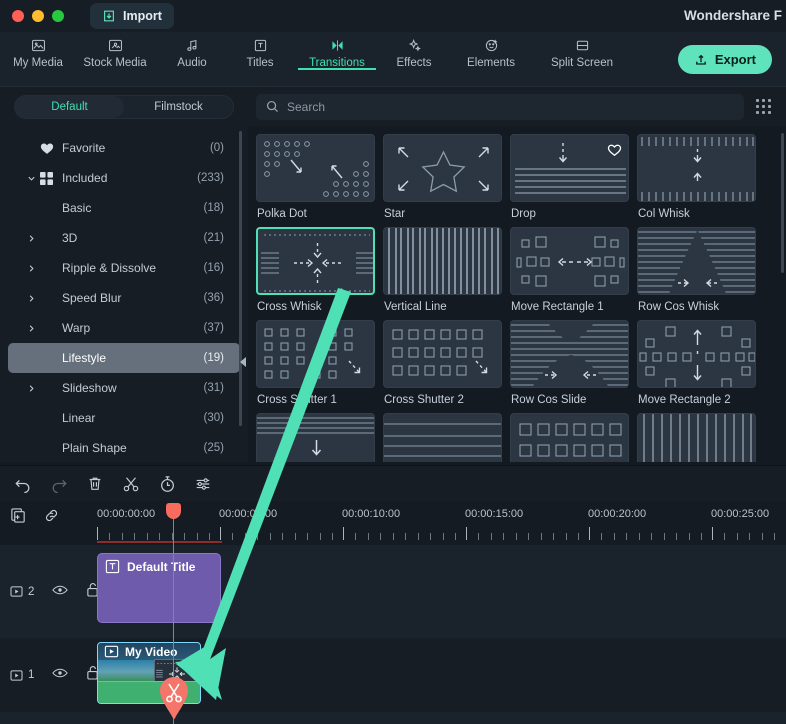 The width and height of the screenshot is (786, 724). I want to click on split-button, so click(131, 484).